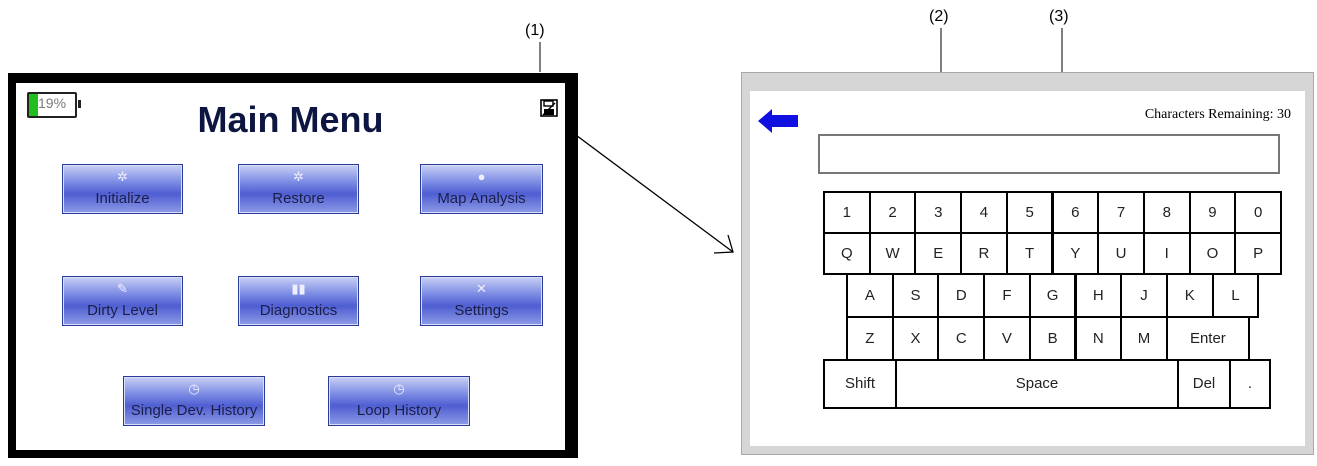  Describe the element at coordinates (1007, 338) in the screenshot. I see `key-v: V` at that location.